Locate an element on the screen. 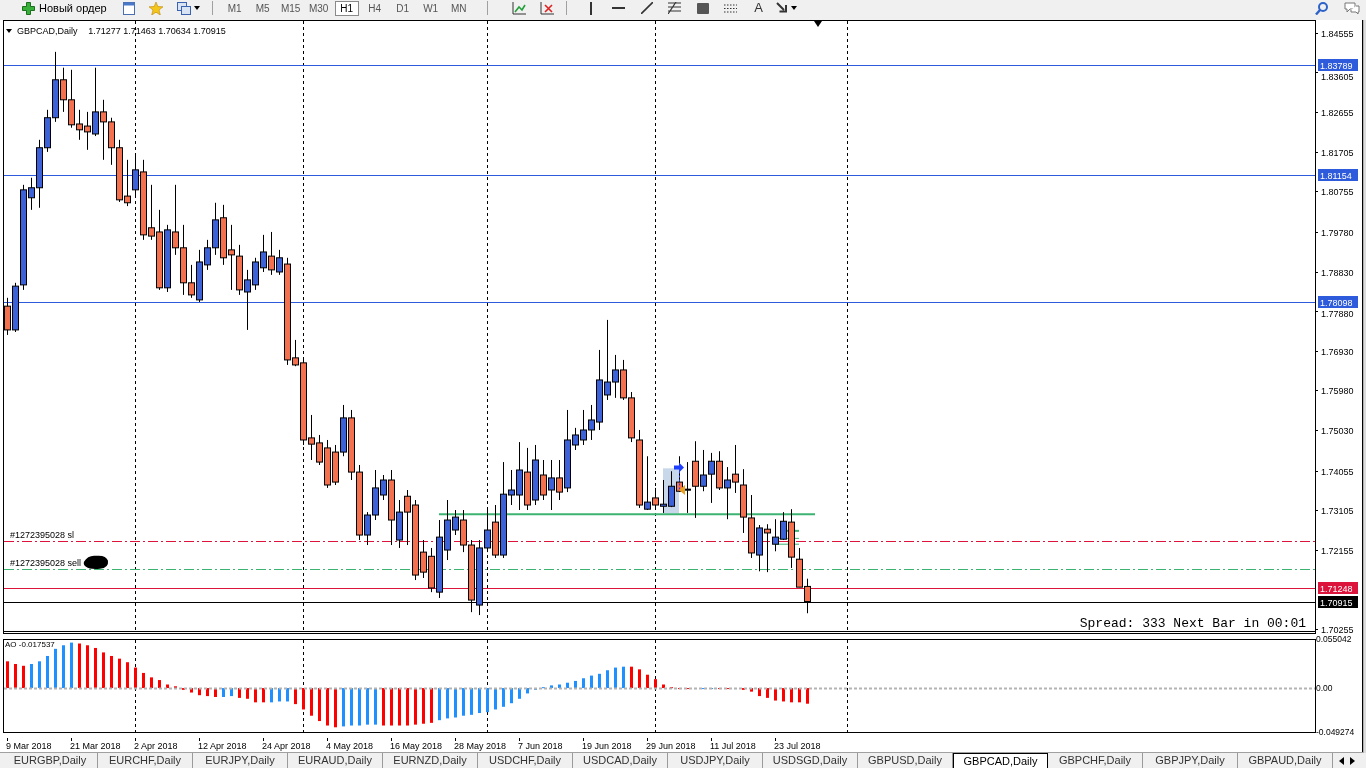  indicator-axis-label: -0.049274 is located at coordinates (1335, 732).